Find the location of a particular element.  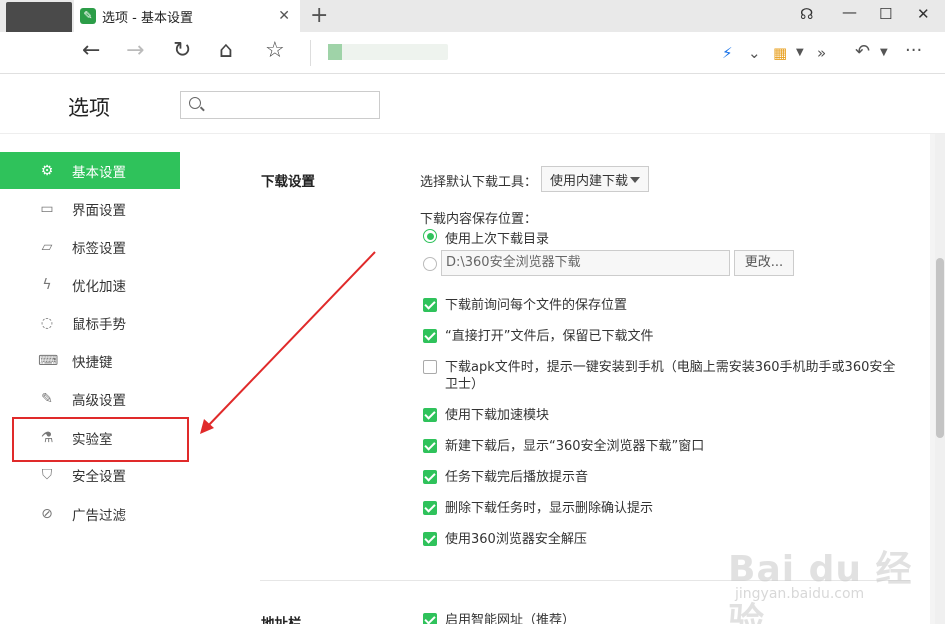

undo-dropdown-icon: ▼ is located at coordinates (884, 52).